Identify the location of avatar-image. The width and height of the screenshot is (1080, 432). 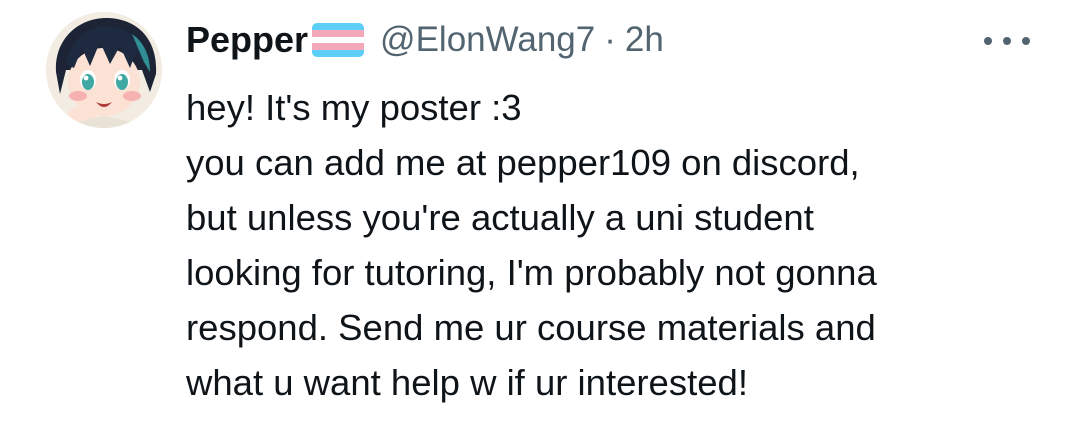
(104, 70).